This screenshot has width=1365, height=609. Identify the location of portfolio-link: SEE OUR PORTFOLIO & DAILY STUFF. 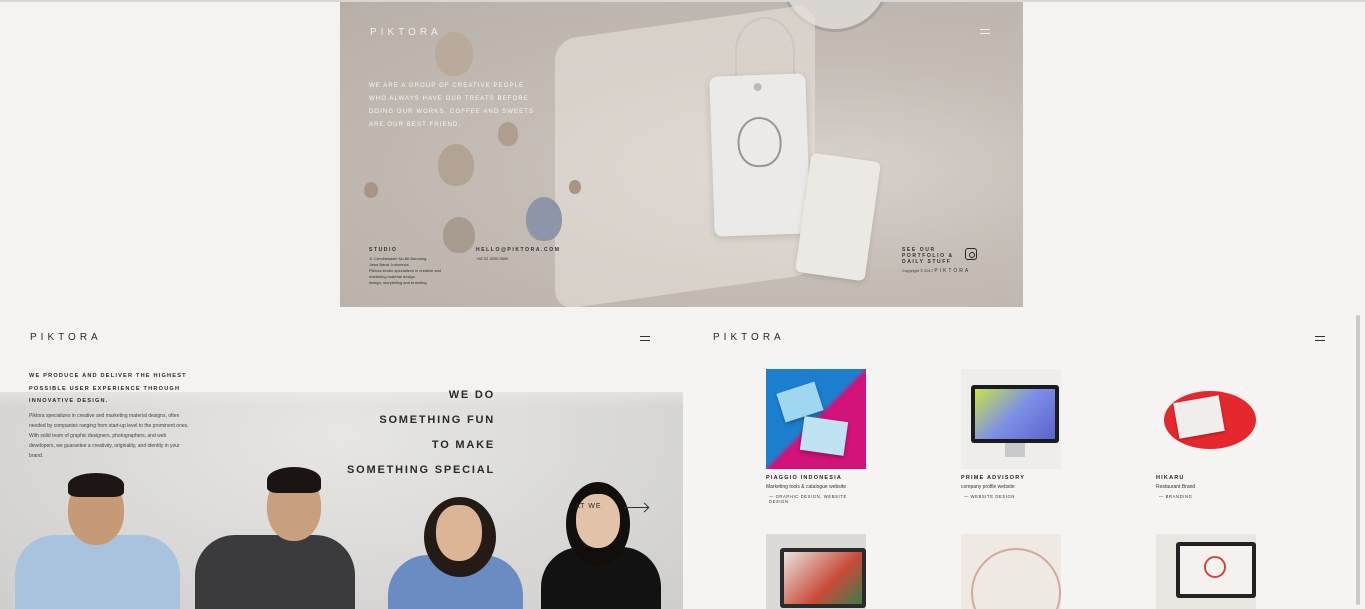
(932, 256).